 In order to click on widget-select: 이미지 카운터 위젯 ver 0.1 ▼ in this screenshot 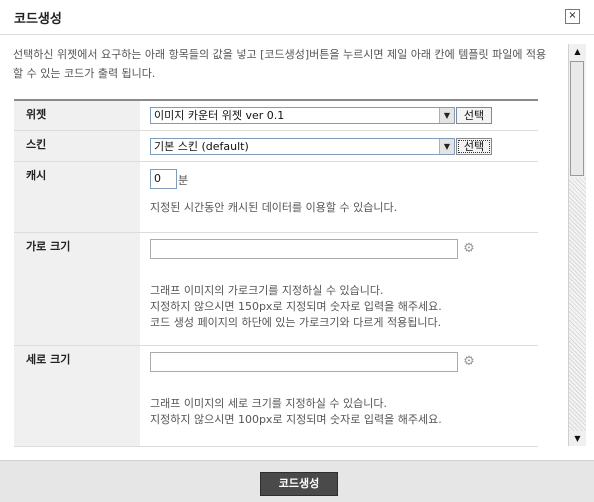, I will do `click(302, 115)`.